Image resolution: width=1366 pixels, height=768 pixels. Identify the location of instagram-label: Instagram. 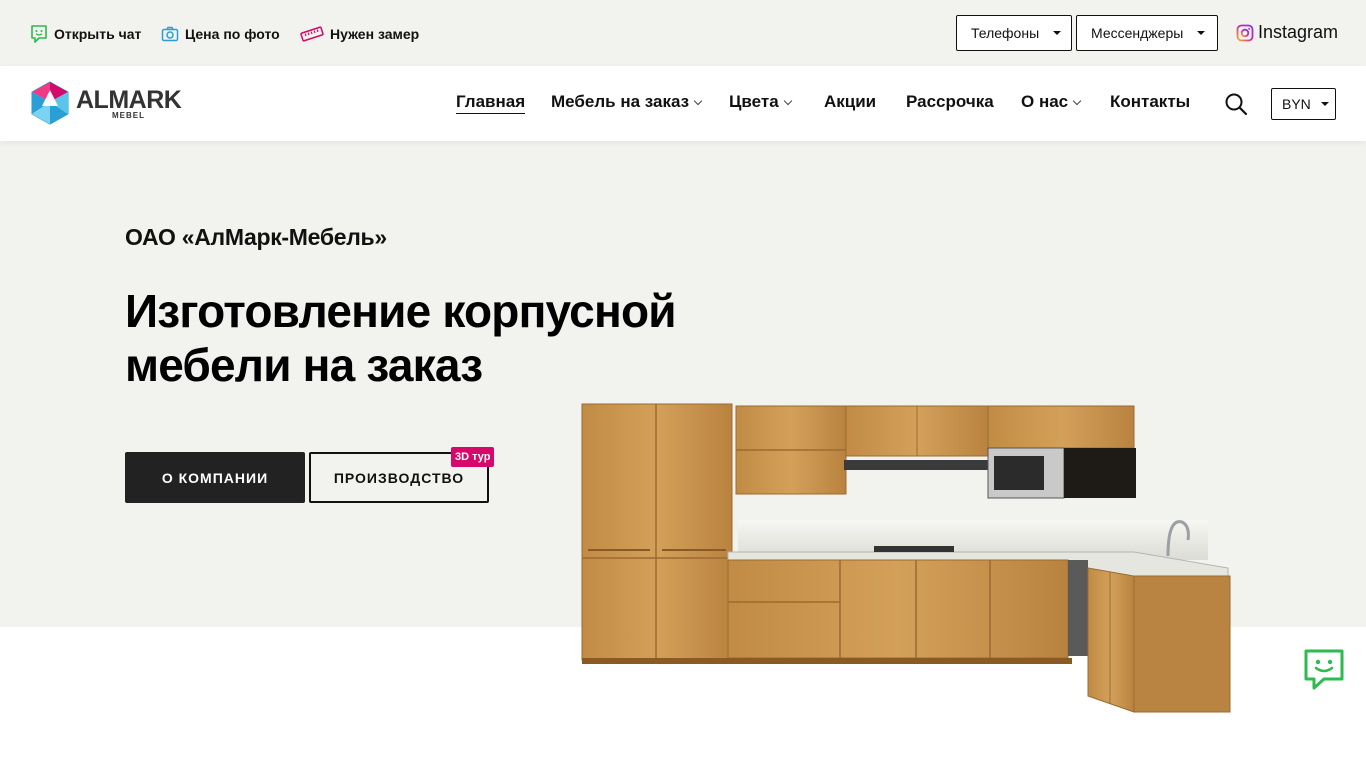
(1298, 32).